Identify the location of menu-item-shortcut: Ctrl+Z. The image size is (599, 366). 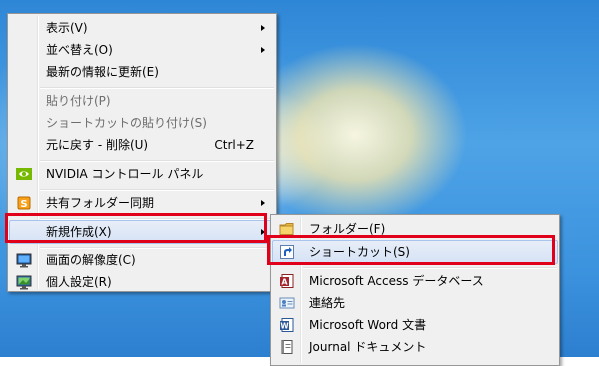
(234, 145).